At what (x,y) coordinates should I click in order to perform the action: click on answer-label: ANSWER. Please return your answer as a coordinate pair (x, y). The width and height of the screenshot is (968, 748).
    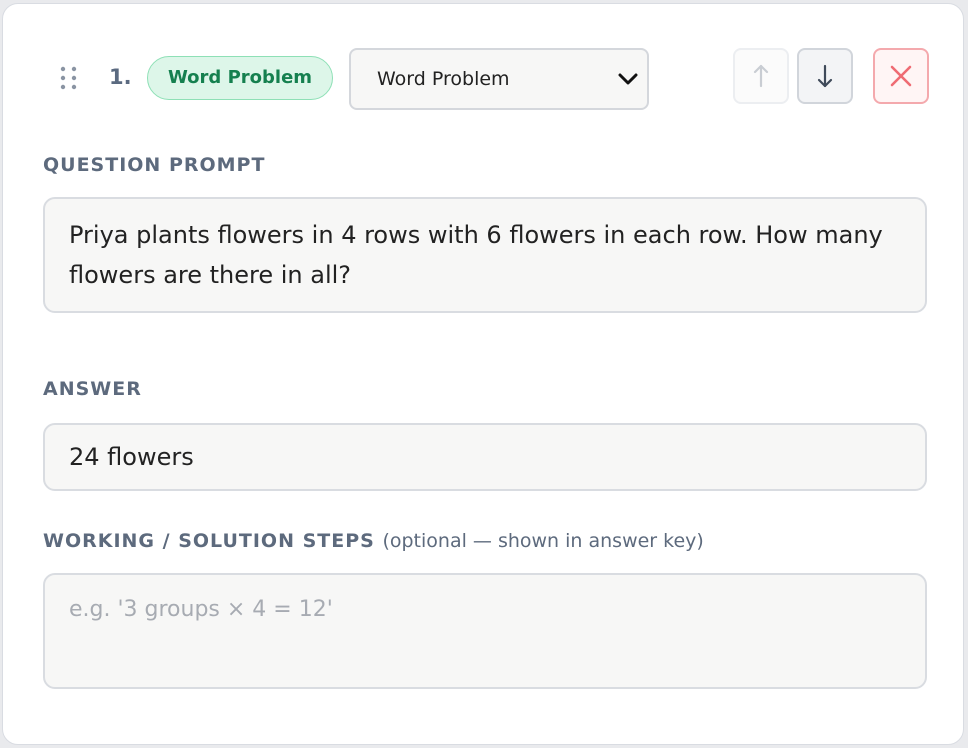
    Looking at the image, I should click on (92, 389).